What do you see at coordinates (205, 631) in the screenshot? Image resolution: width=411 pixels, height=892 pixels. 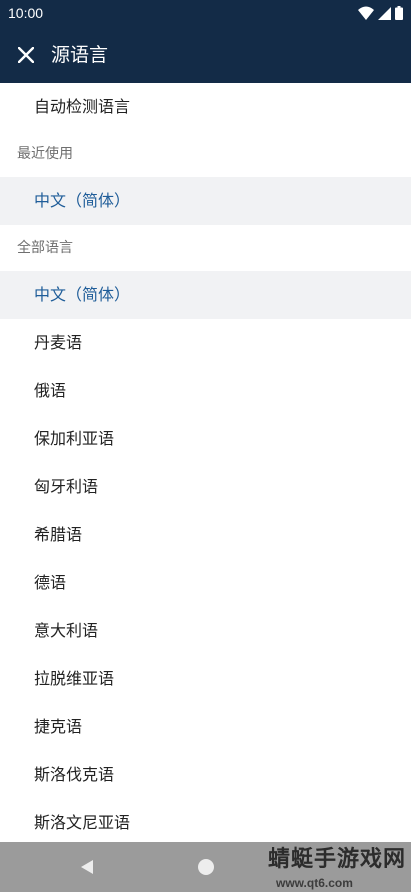 I see `language-item-italian: 意大利语` at bounding box center [205, 631].